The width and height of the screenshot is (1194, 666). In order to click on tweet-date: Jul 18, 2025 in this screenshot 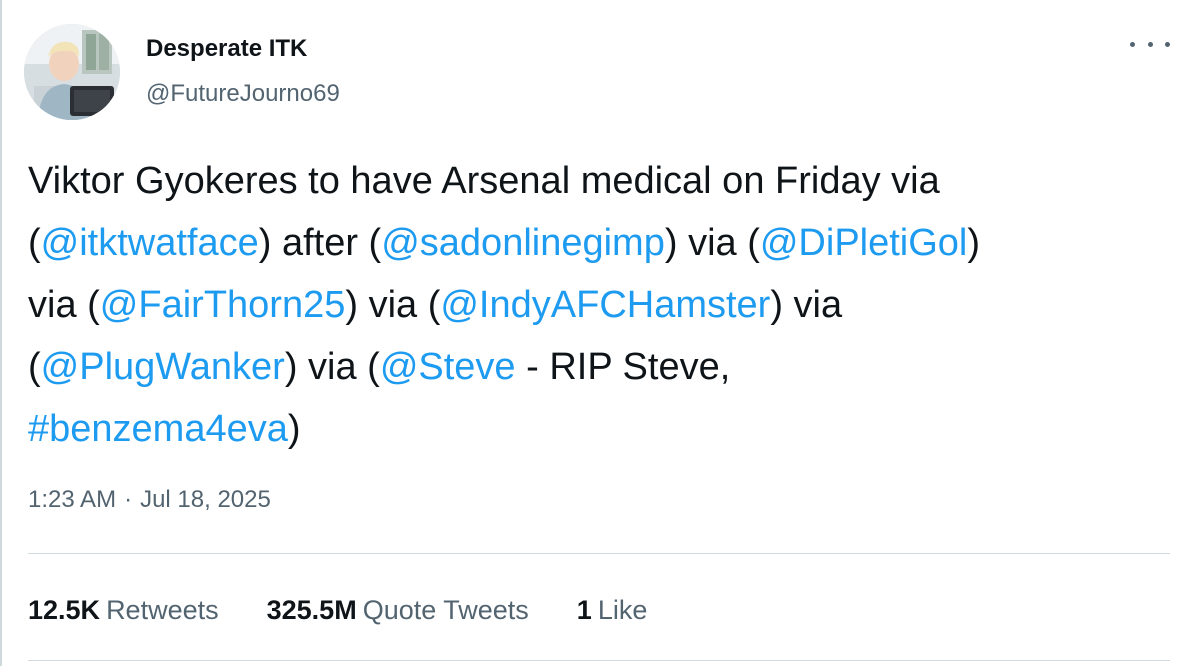, I will do `click(205, 499)`.